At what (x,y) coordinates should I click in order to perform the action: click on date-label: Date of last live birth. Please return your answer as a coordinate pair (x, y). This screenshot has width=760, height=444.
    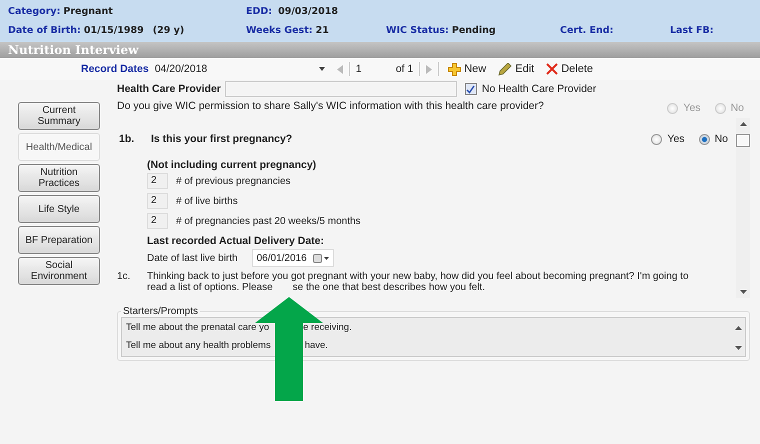
    Looking at the image, I should click on (192, 258).